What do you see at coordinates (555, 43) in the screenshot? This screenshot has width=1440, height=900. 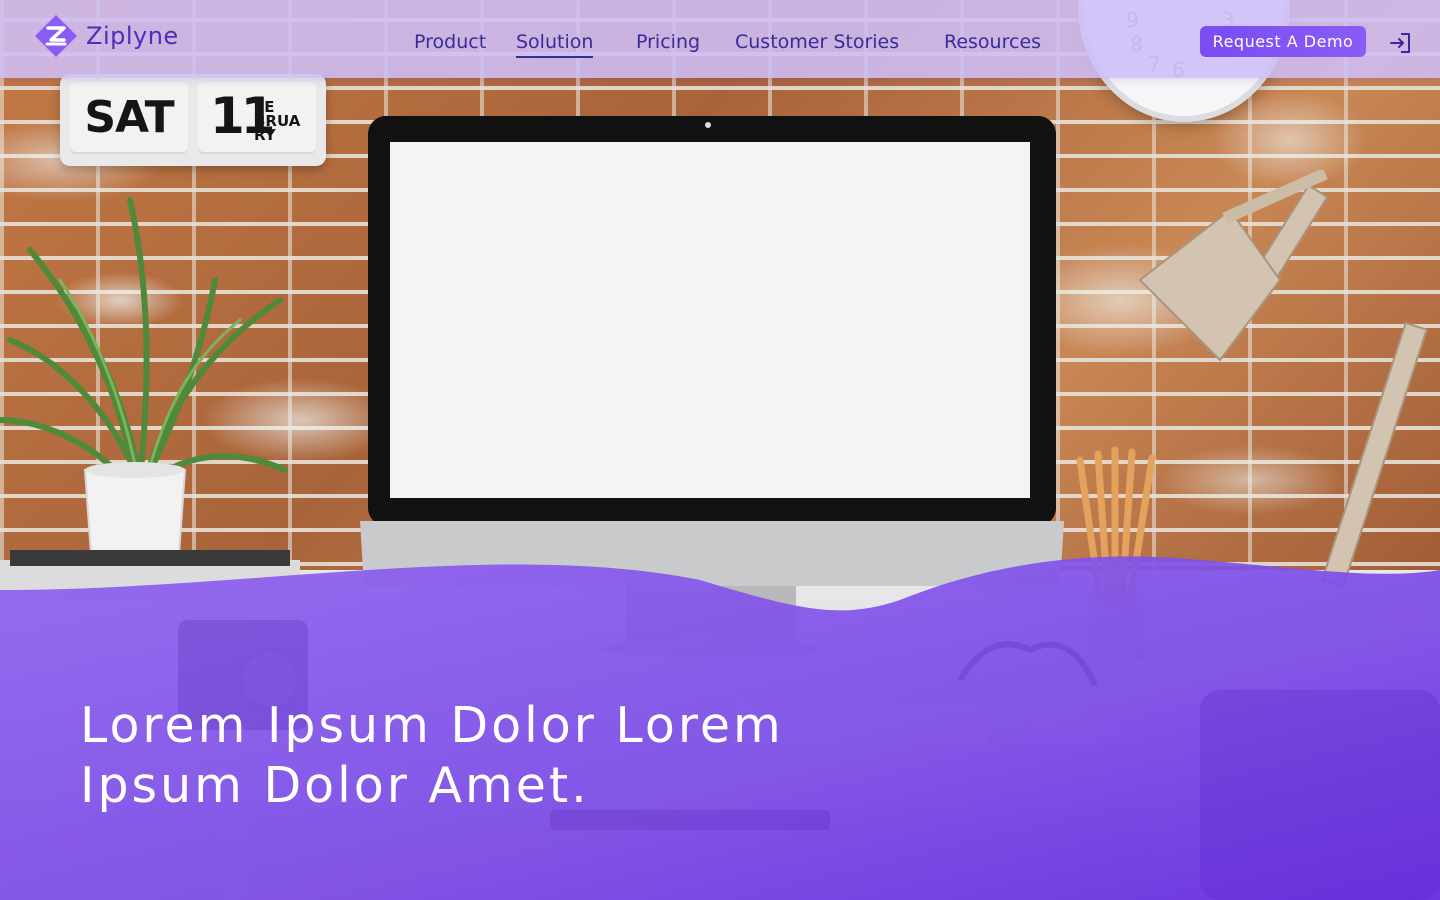 I see `nav-solution: Solution` at bounding box center [555, 43].